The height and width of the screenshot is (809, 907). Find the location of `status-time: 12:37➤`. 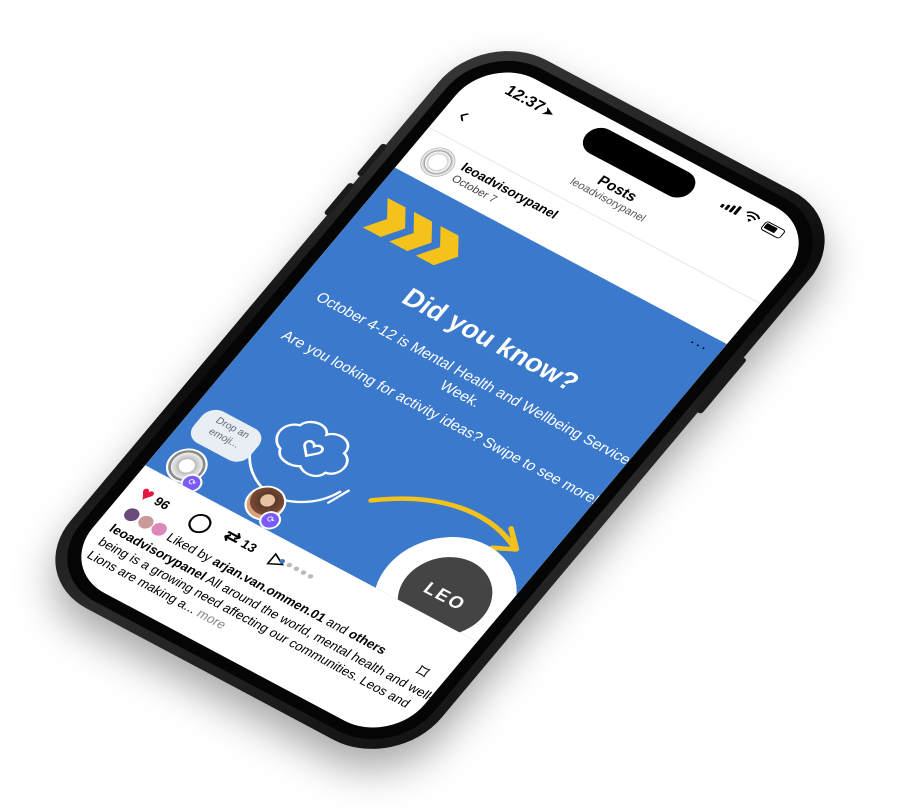

status-time: 12:37➤ is located at coordinates (529, 102).